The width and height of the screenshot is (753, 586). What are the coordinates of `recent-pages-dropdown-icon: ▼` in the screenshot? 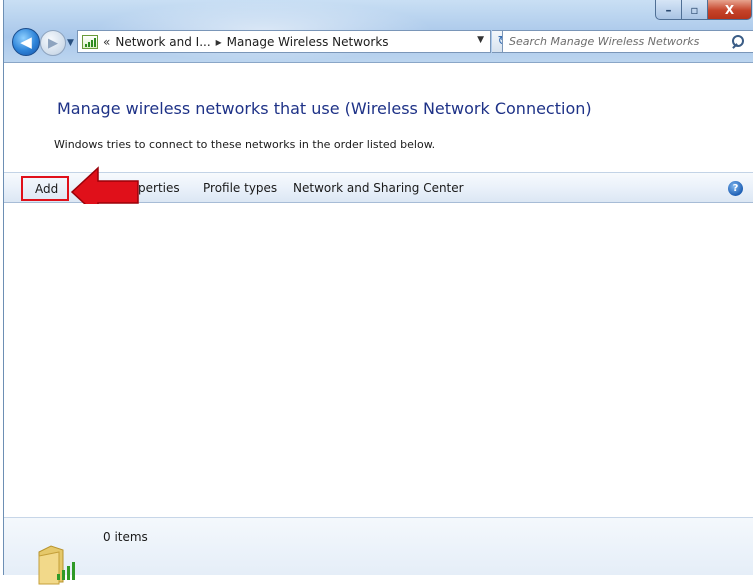 It's located at (70, 43).